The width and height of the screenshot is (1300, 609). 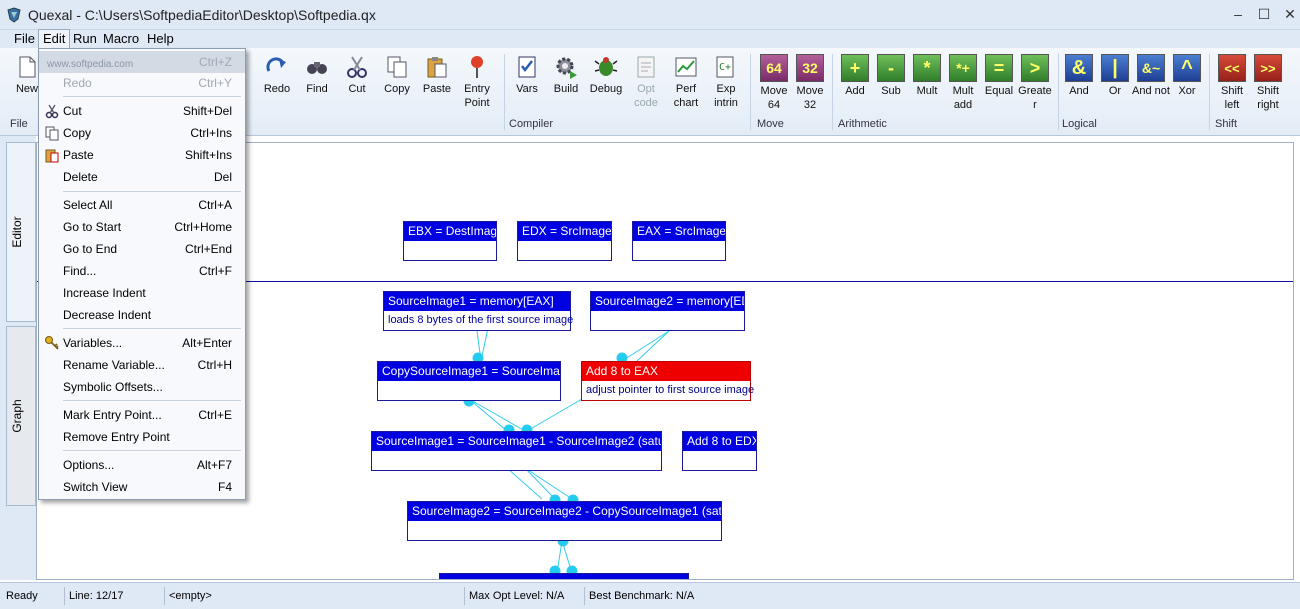 I want to click on exp-intrin-button: C+ Exp intrin, so click(x=726, y=82).